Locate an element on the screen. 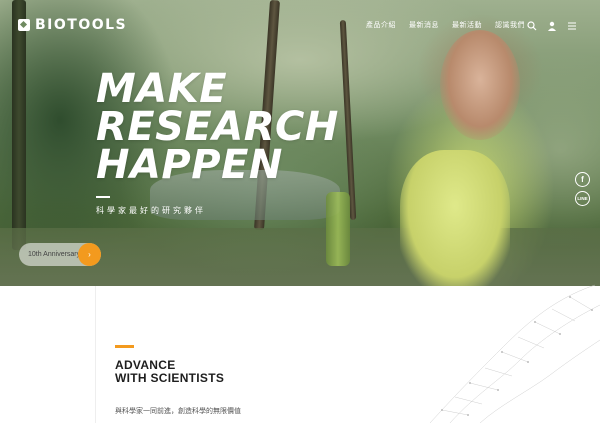 Image resolution: width=600 pixels, height=423 pixels. brand-name: BIOTOOLS is located at coordinates (81, 25).